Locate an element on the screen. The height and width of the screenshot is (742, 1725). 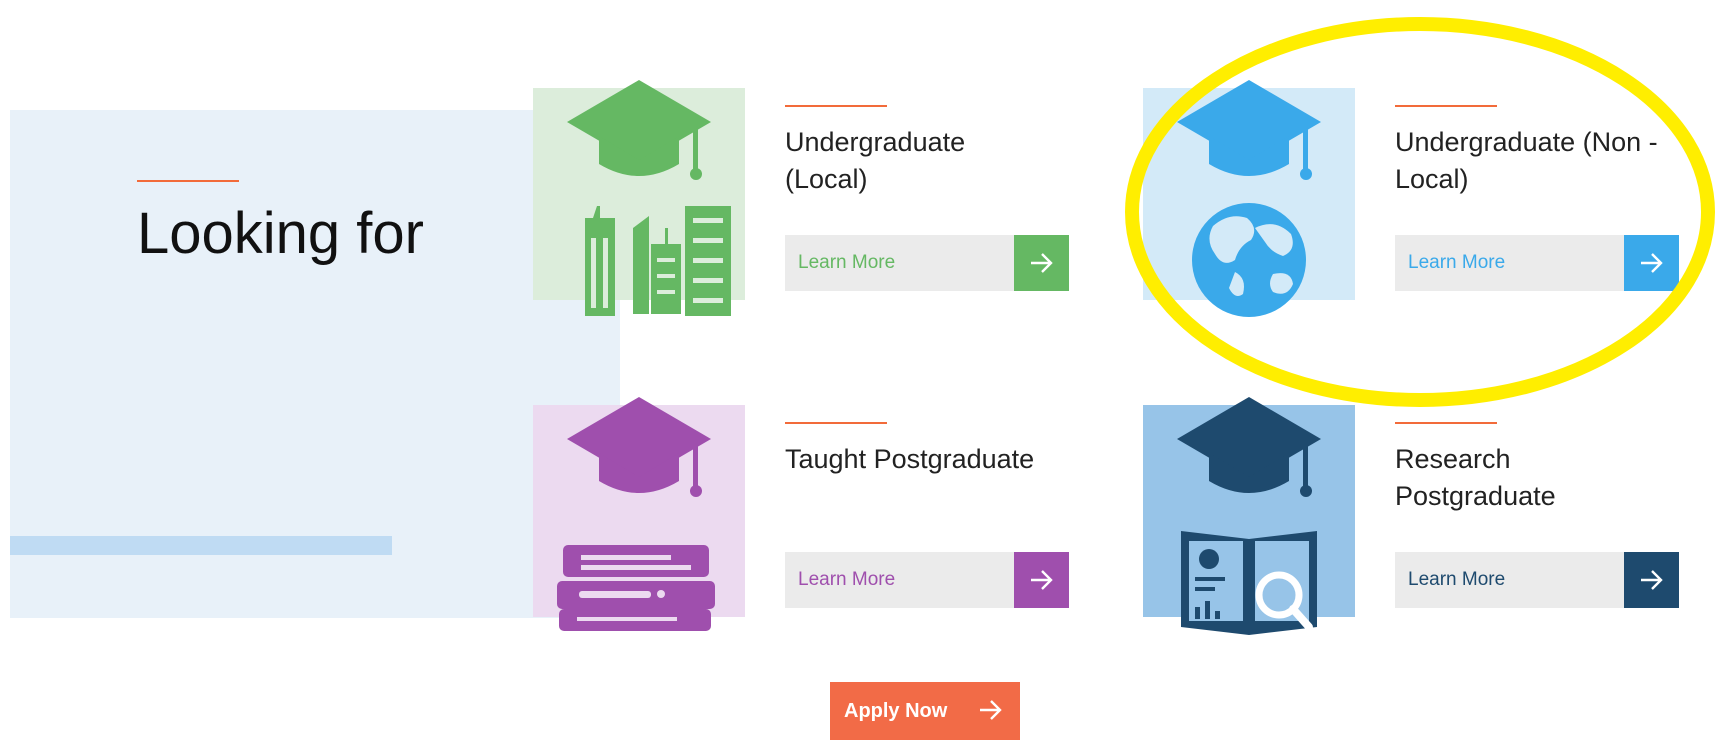
apply-now-button: Apply Now is located at coordinates (925, 711).